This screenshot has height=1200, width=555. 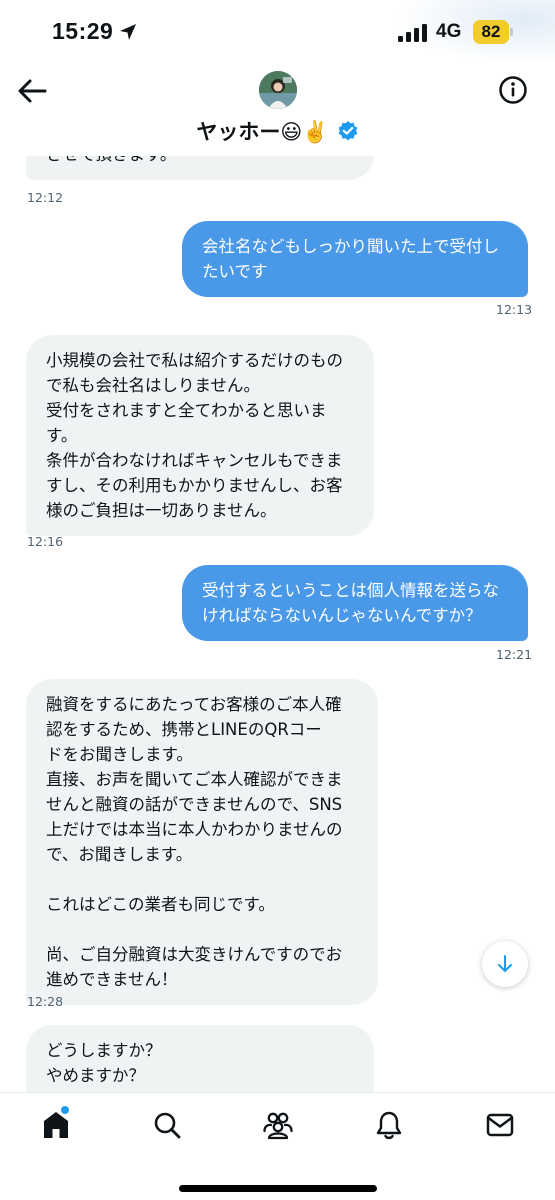 What do you see at coordinates (412, 33) in the screenshot?
I see `signal-bars-icon` at bounding box center [412, 33].